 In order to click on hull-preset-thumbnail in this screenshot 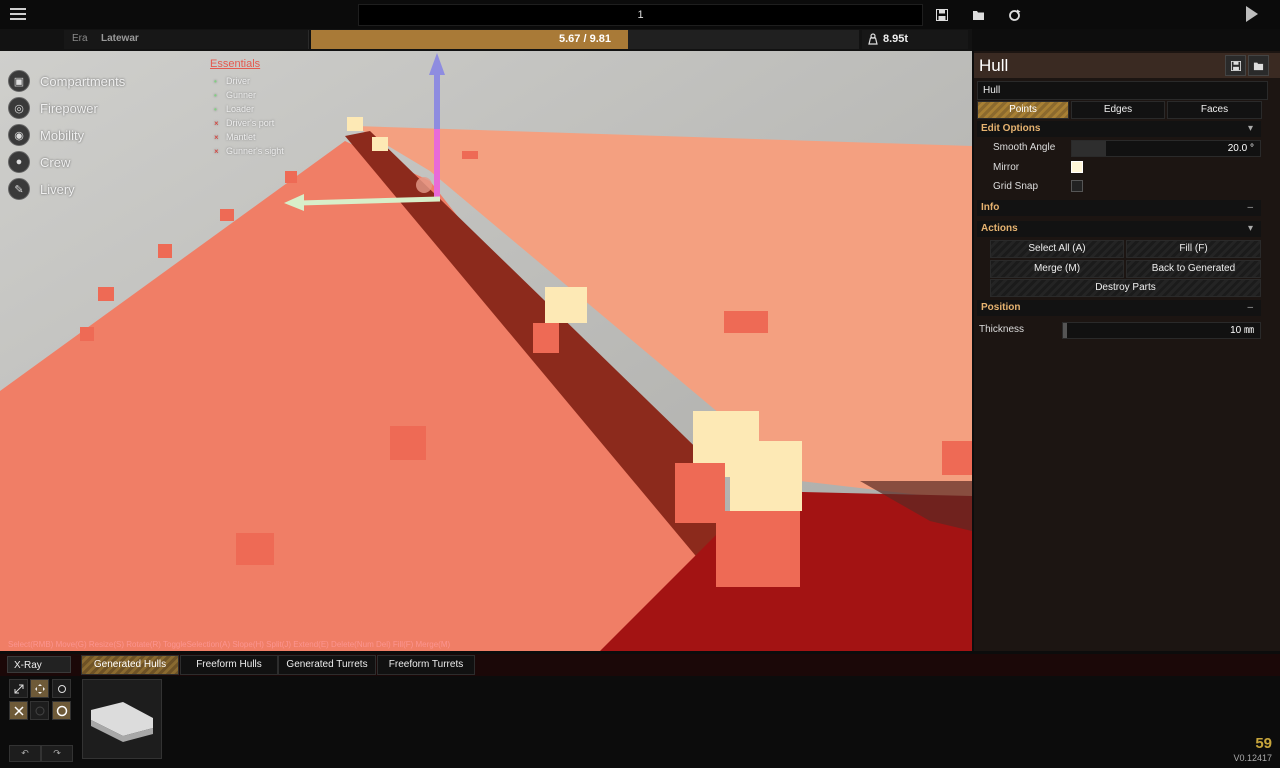, I will do `click(122, 719)`.